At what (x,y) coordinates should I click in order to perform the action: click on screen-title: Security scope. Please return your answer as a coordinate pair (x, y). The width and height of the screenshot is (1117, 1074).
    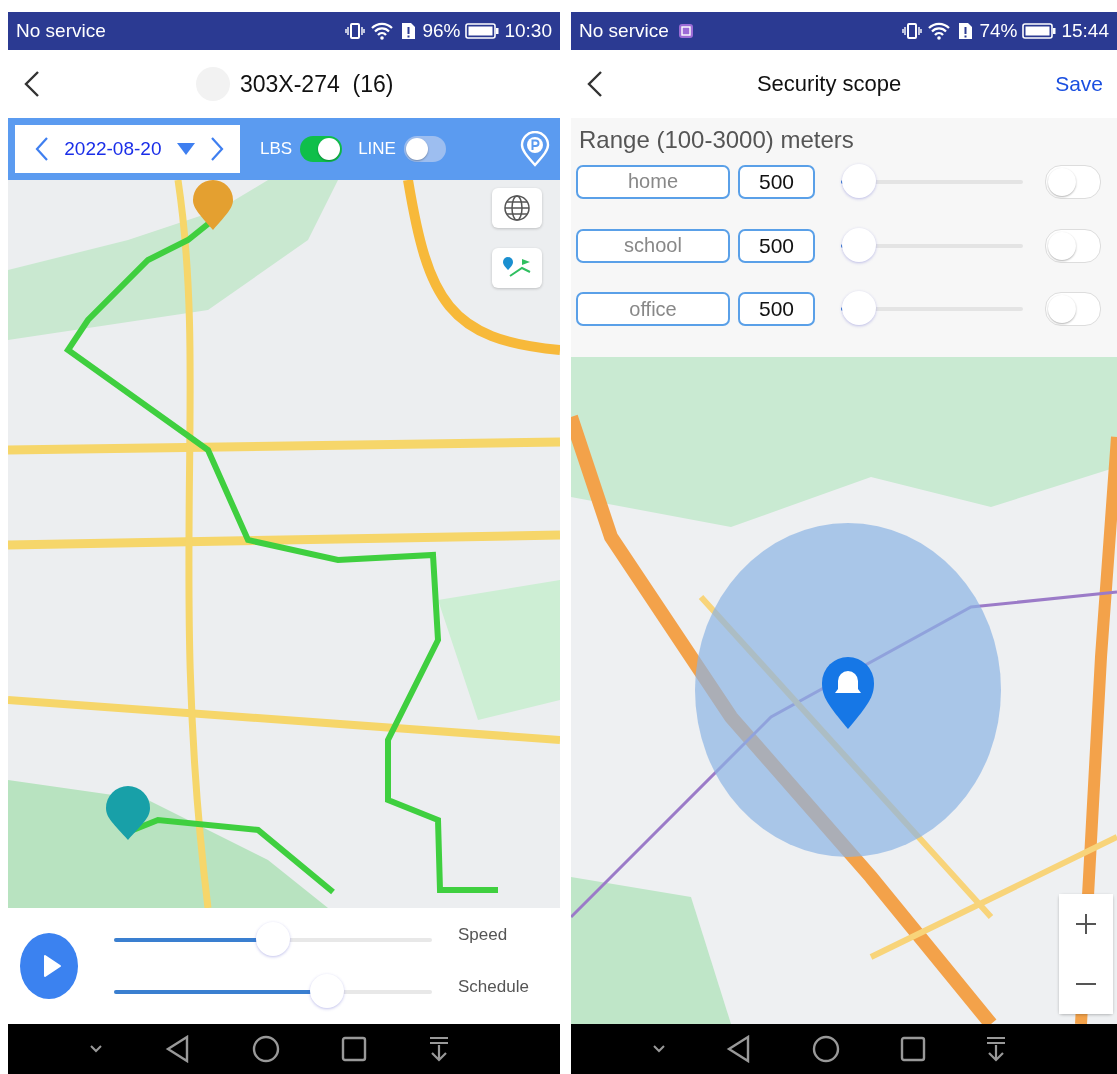
    Looking at the image, I should click on (829, 84).